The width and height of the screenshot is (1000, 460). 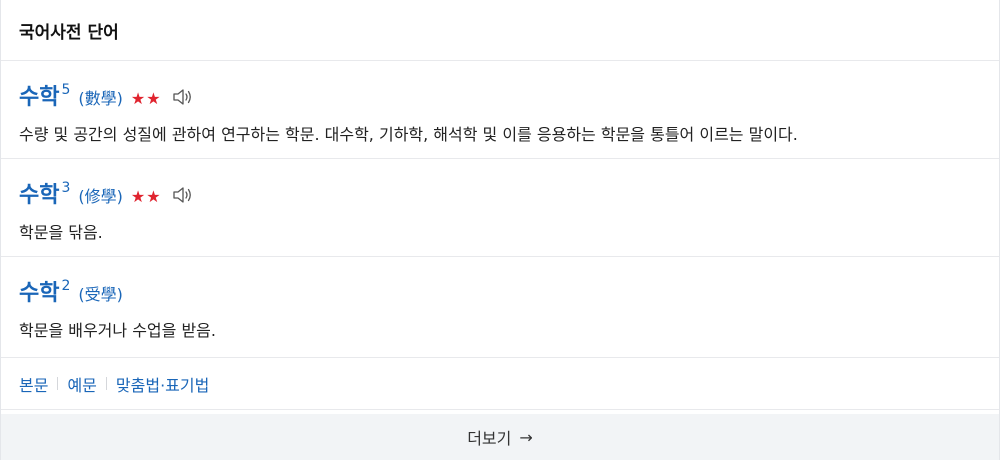 I want to click on homonym-number: 5, so click(x=66, y=90).